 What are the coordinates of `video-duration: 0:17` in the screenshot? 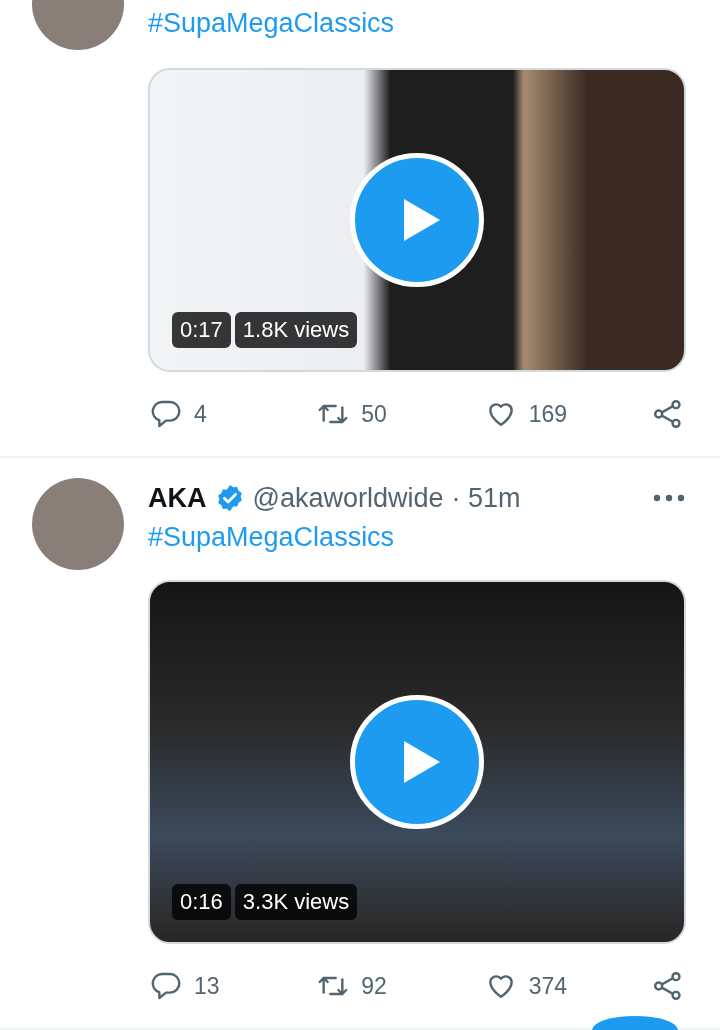 It's located at (201, 330).